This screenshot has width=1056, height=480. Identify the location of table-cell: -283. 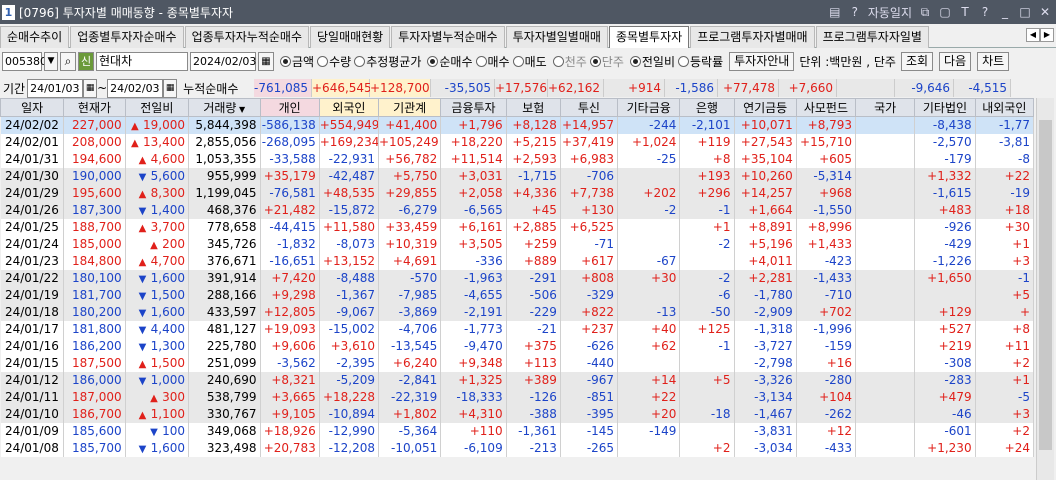
(945, 380).